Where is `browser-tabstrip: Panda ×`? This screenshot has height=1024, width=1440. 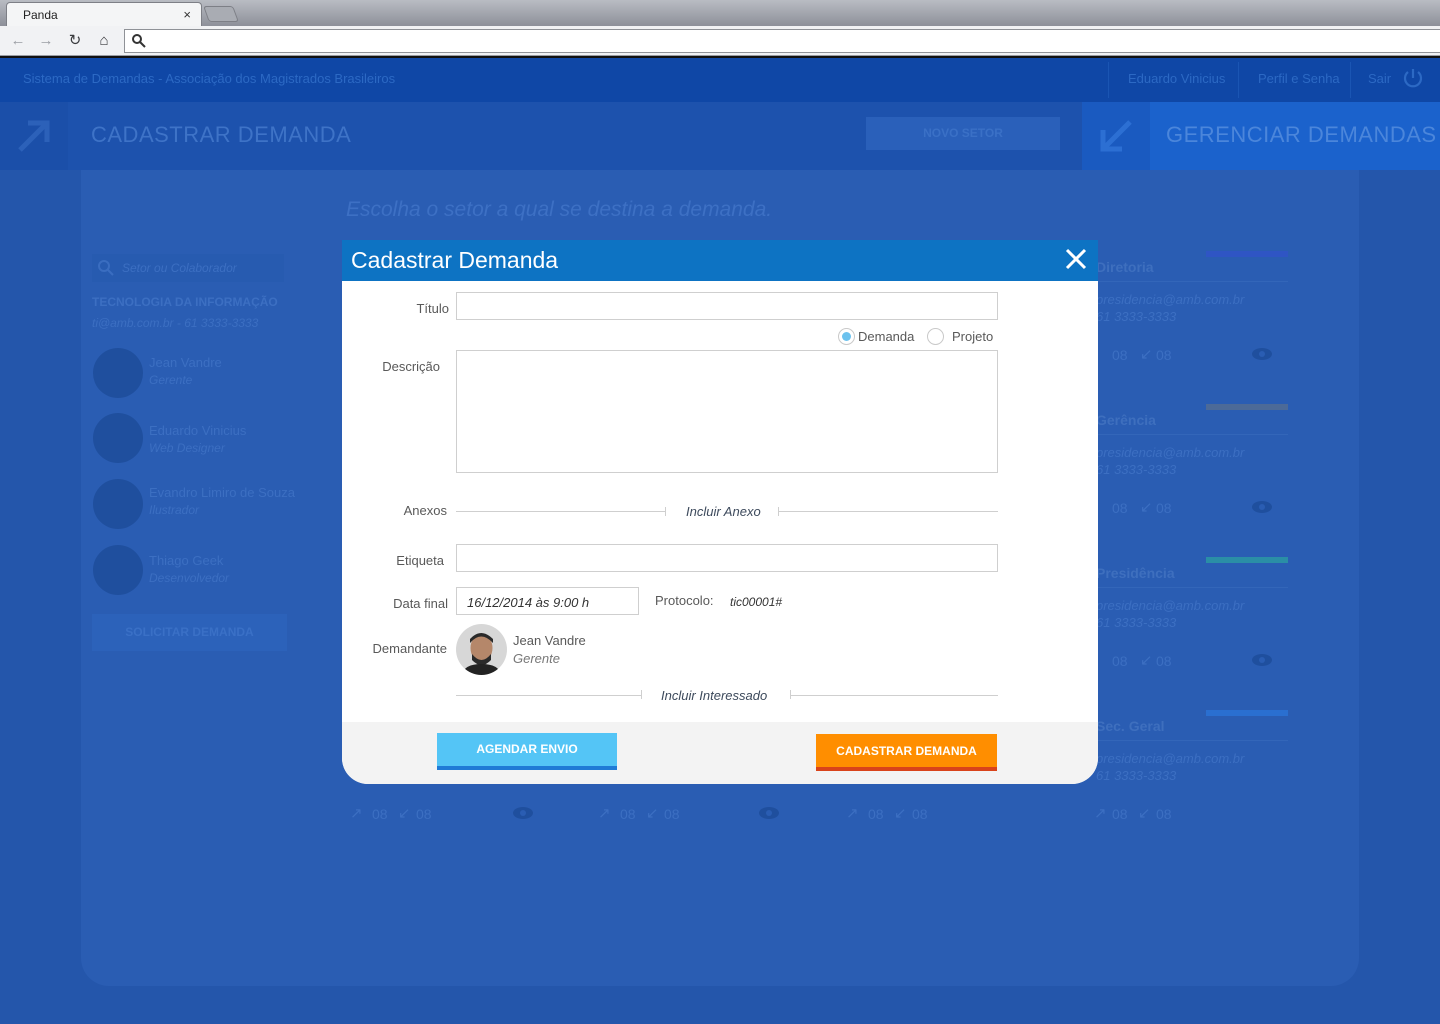 browser-tabstrip: Panda × is located at coordinates (720, 13).